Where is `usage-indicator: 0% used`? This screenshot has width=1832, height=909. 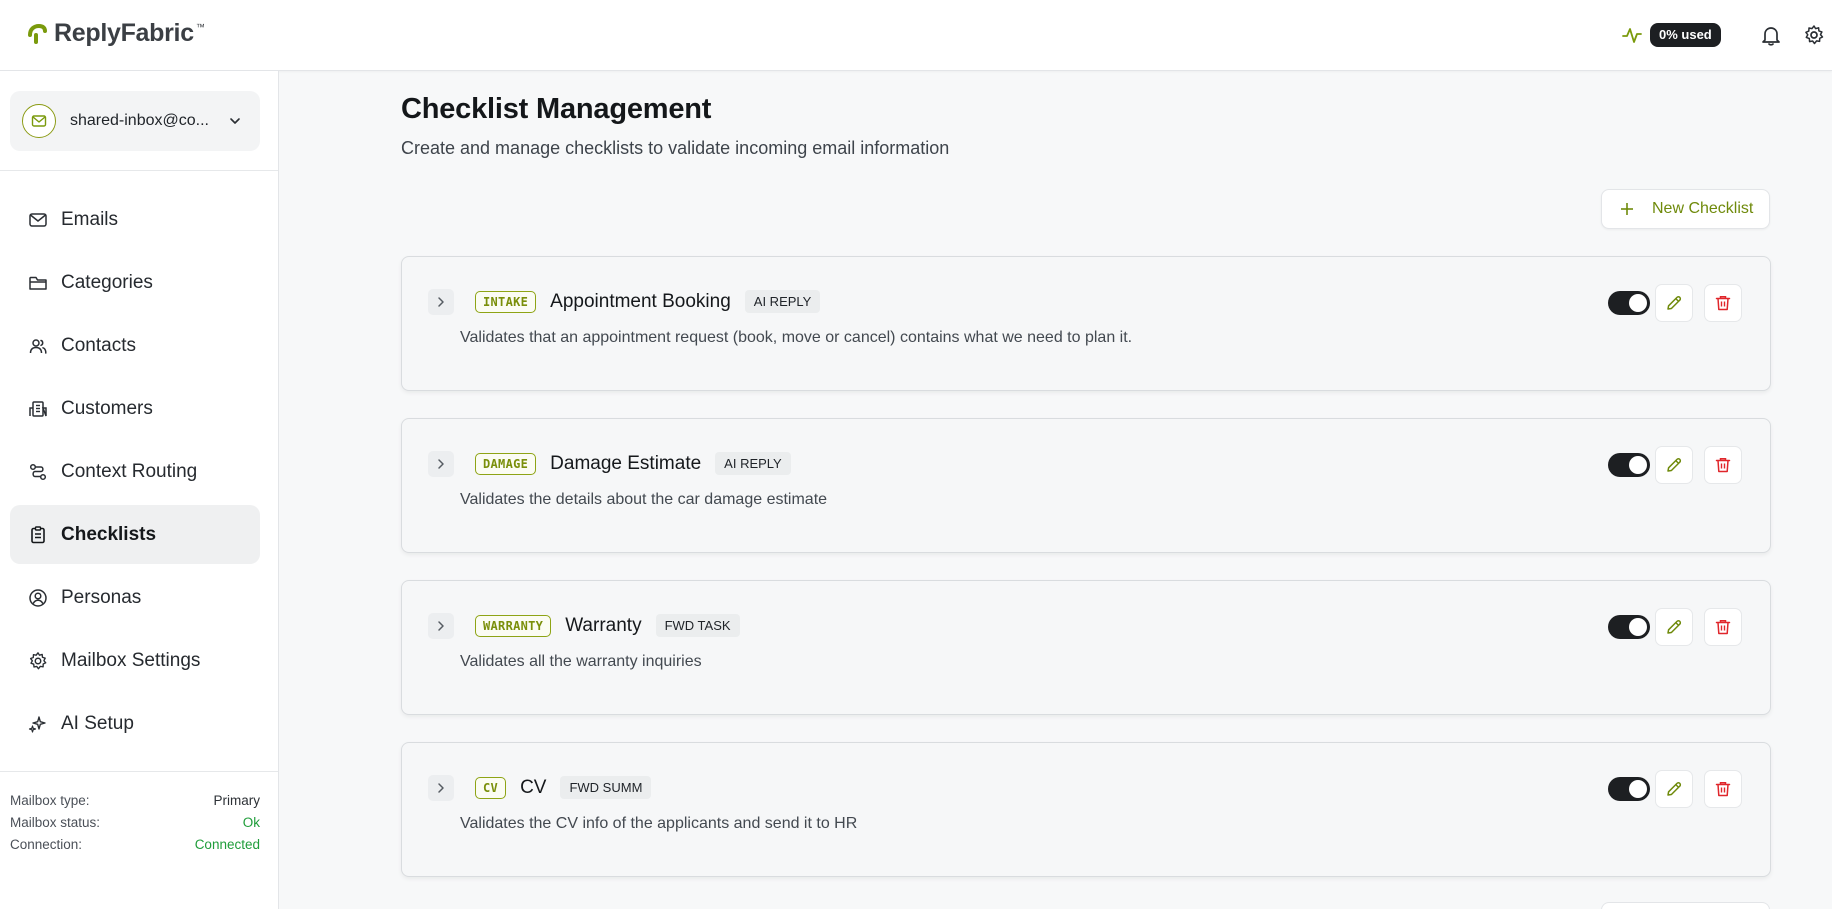 usage-indicator: 0% used is located at coordinates (1671, 35).